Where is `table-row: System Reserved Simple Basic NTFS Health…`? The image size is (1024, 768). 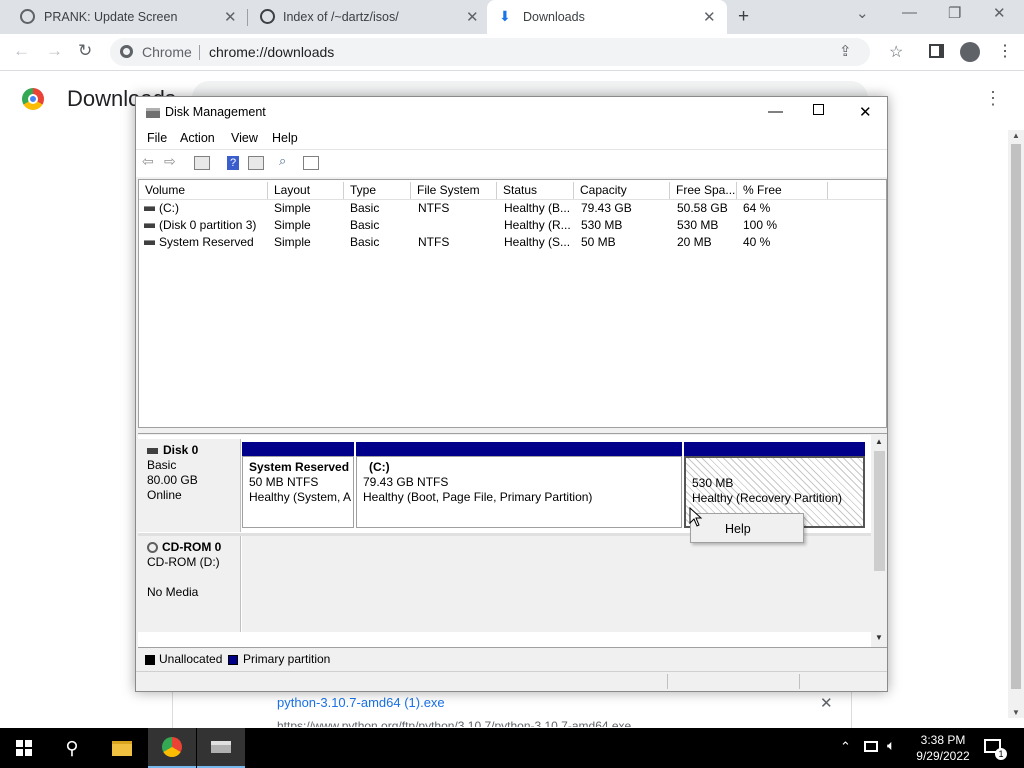
table-row: System Reserved Simple Basic NTFS Health… is located at coordinates (512, 242).